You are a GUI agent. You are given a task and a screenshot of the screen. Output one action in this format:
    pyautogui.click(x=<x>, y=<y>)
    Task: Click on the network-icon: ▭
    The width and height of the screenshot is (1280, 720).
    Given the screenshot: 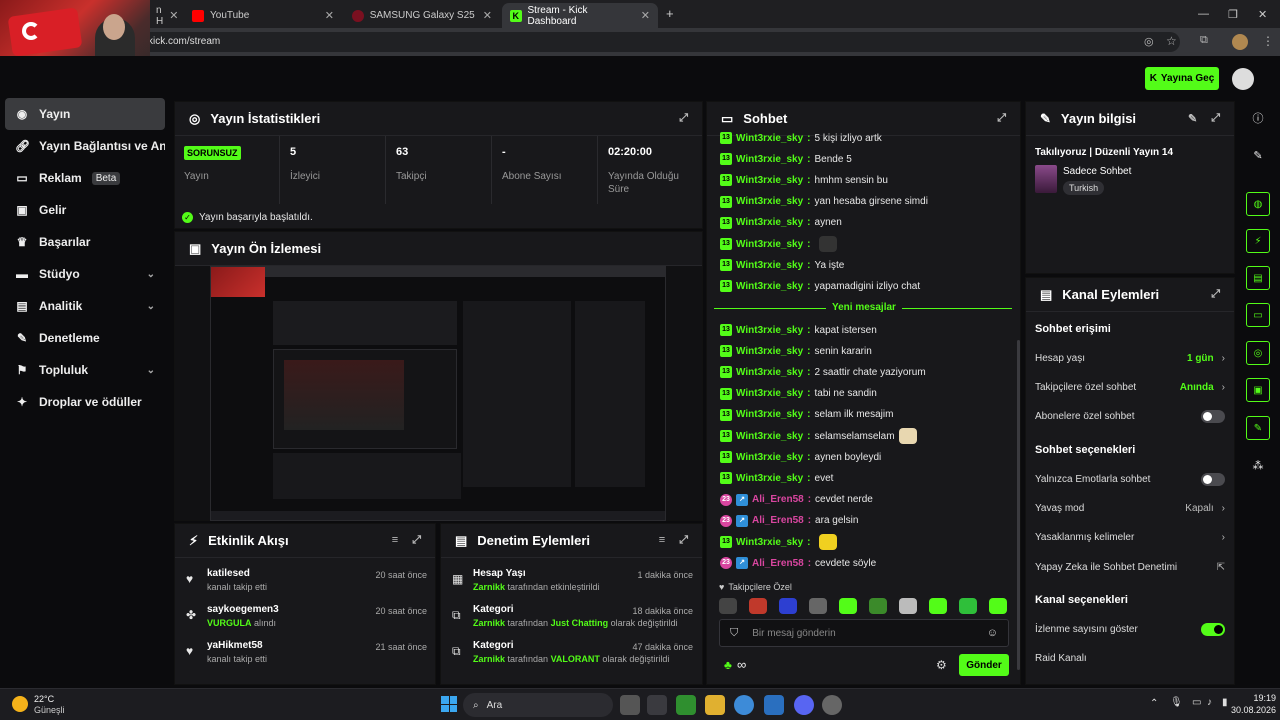 What is the action you would take?
    pyautogui.click(x=1196, y=702)
    